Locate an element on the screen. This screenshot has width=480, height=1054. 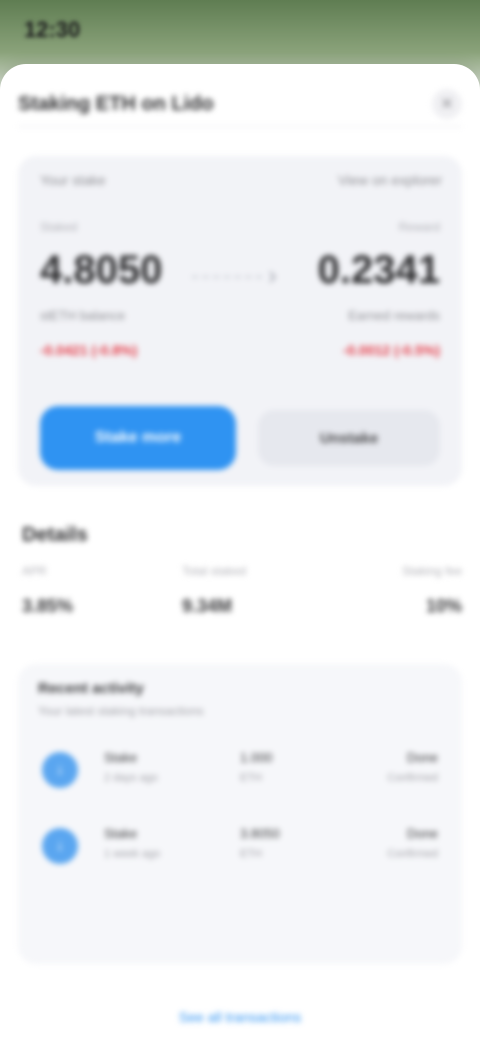
stat-label: Staking fee is located at coordinates (431, 571).